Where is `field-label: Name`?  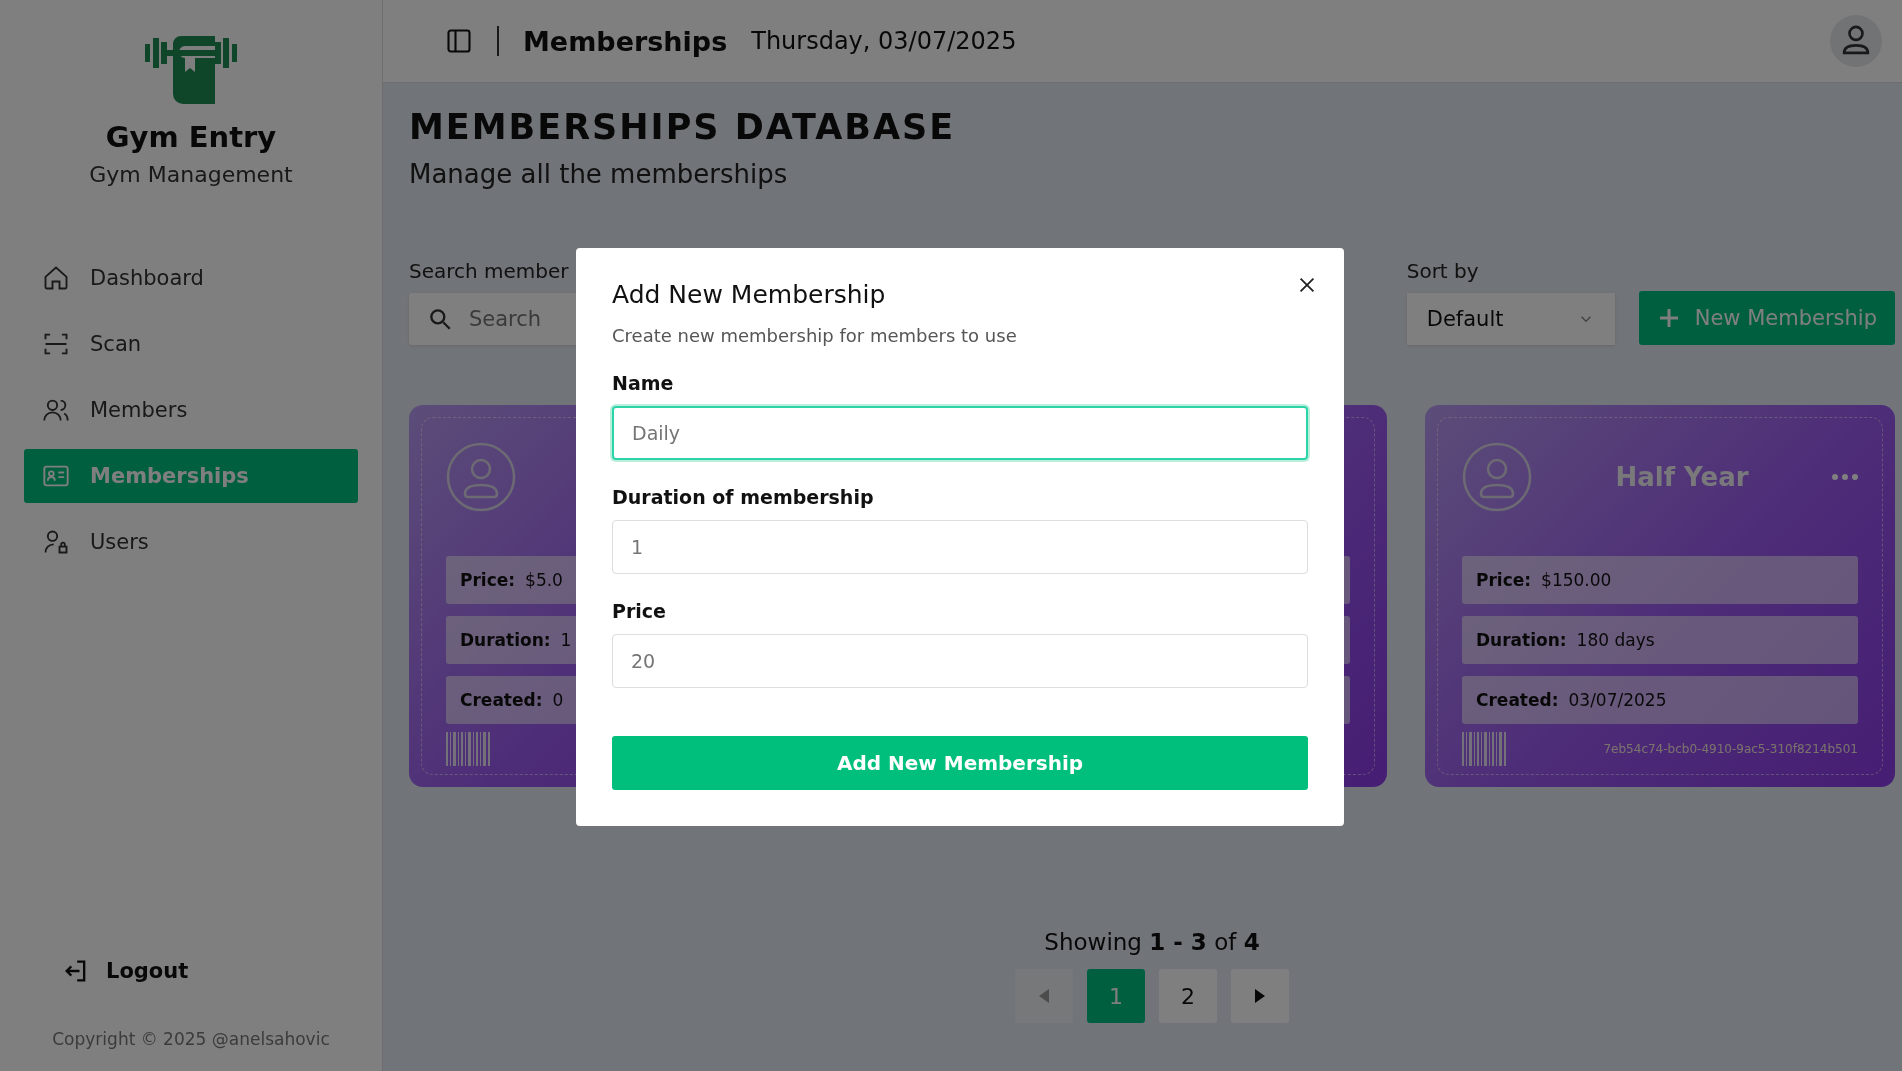
field-label: Name is located at coordinates (643, 383).